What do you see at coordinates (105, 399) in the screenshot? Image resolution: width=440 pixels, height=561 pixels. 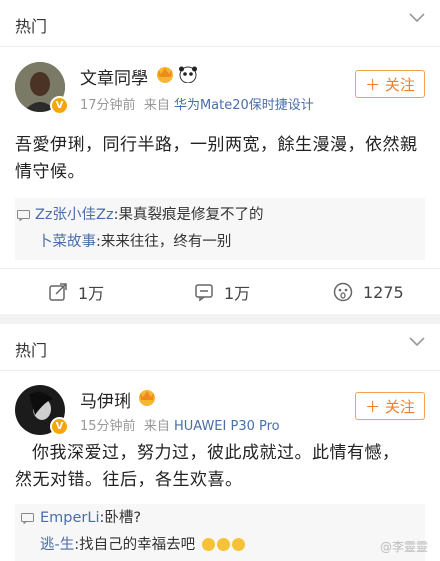 I see `username: 马伊琍` at bounding box center [105, 399].